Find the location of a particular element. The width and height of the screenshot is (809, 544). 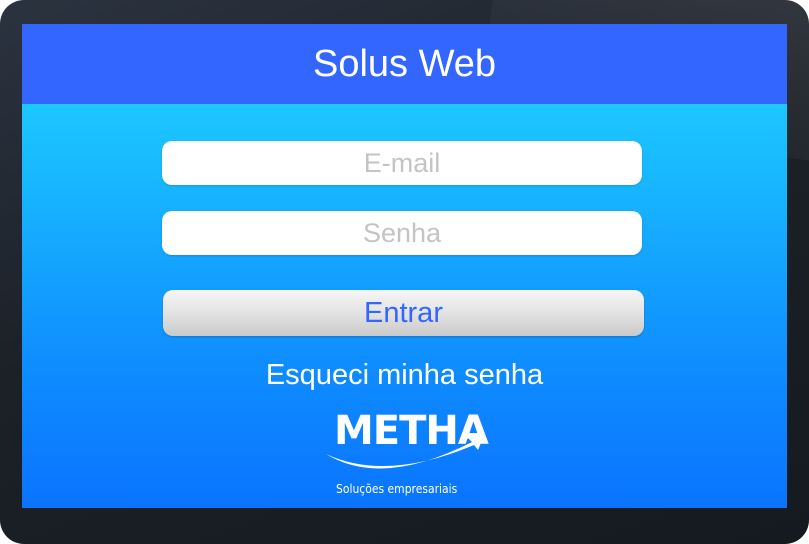

app-title: Solus Web is located at coordinates (404, 63).